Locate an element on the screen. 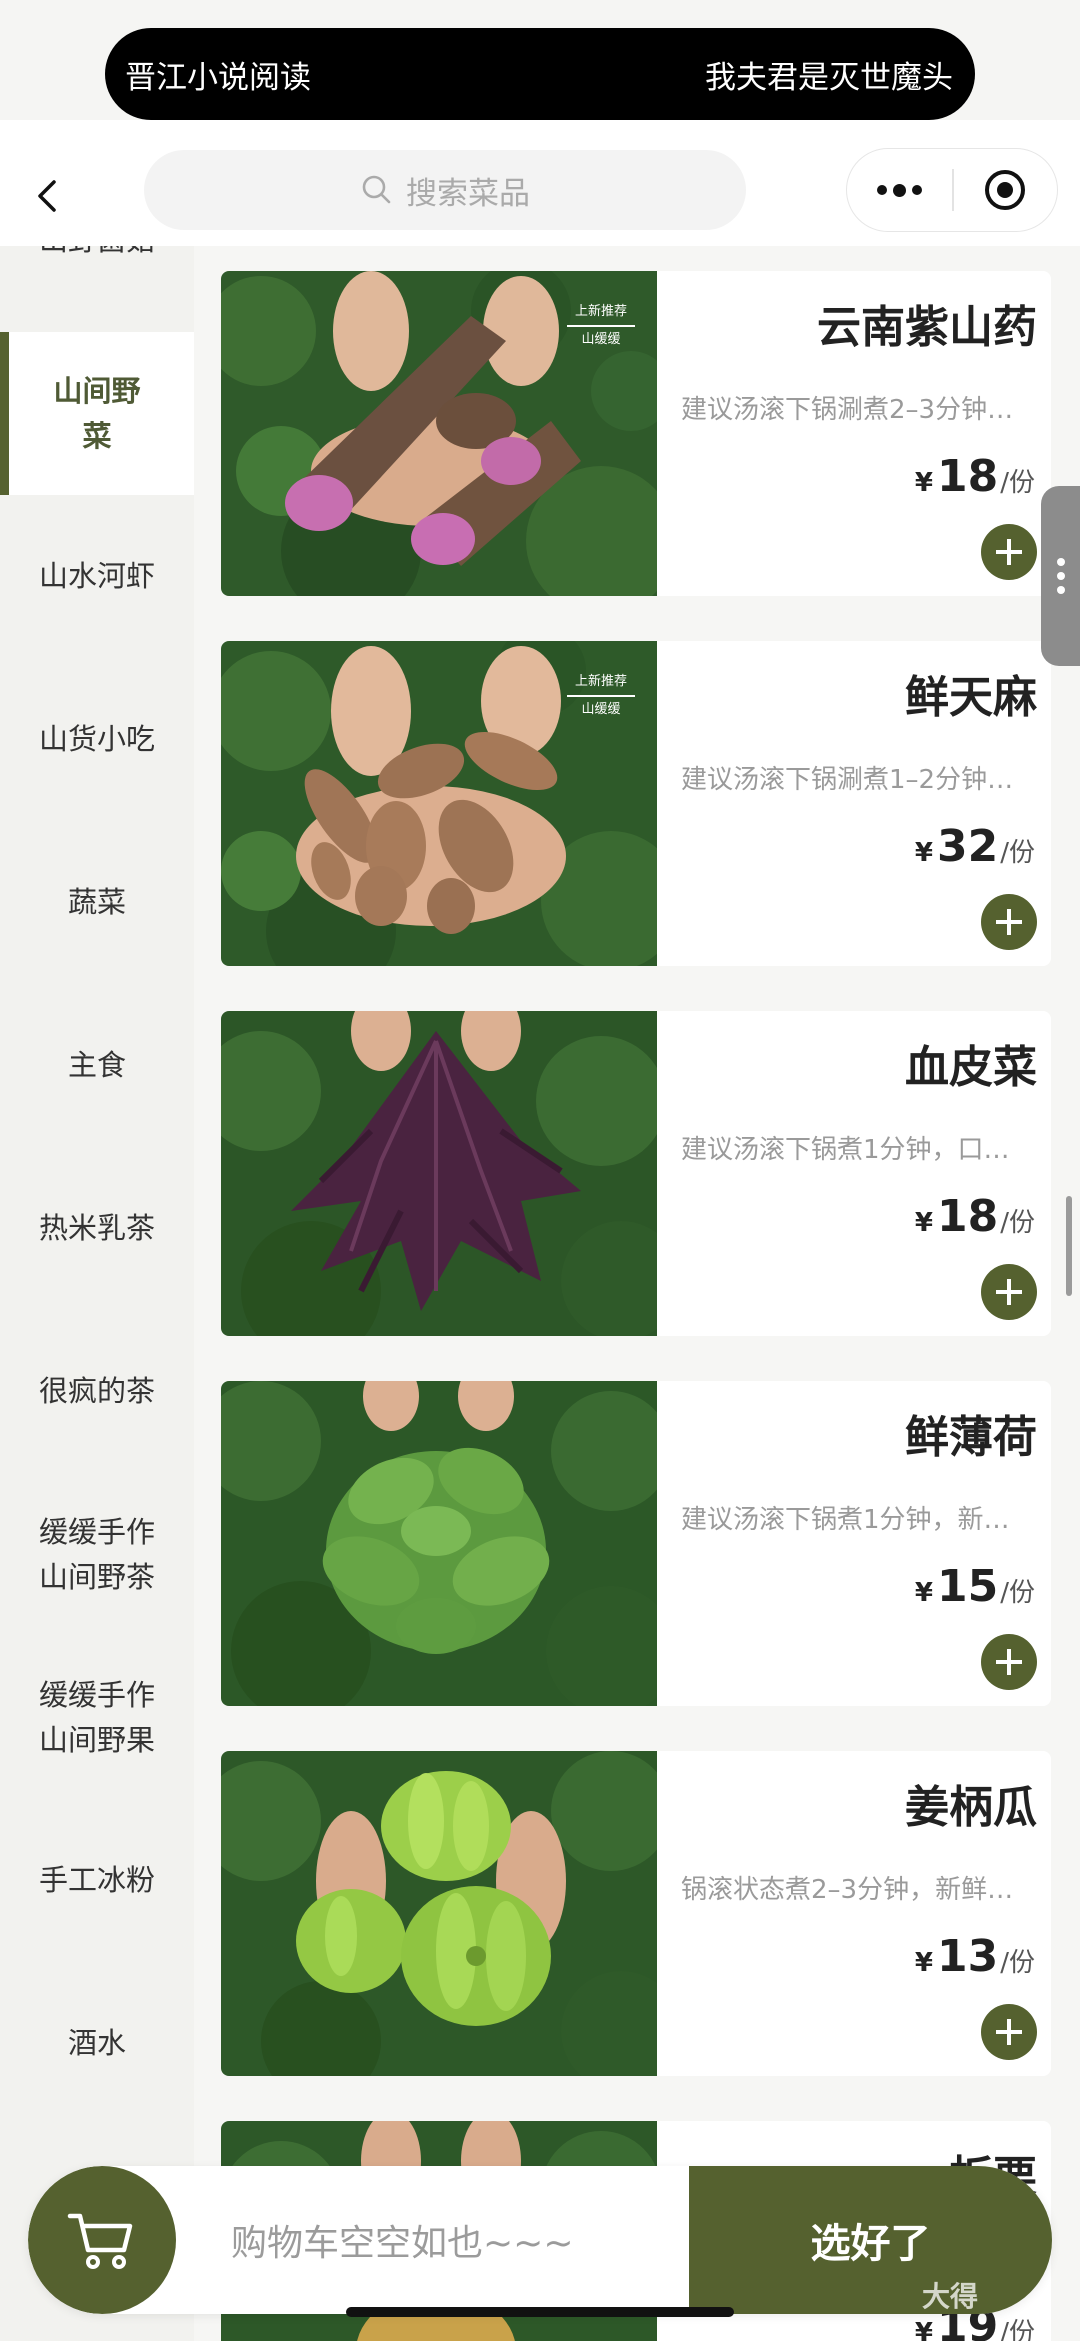 The image size is (1080, 2341). price-value: 32 is located at coordinates (968, 846).